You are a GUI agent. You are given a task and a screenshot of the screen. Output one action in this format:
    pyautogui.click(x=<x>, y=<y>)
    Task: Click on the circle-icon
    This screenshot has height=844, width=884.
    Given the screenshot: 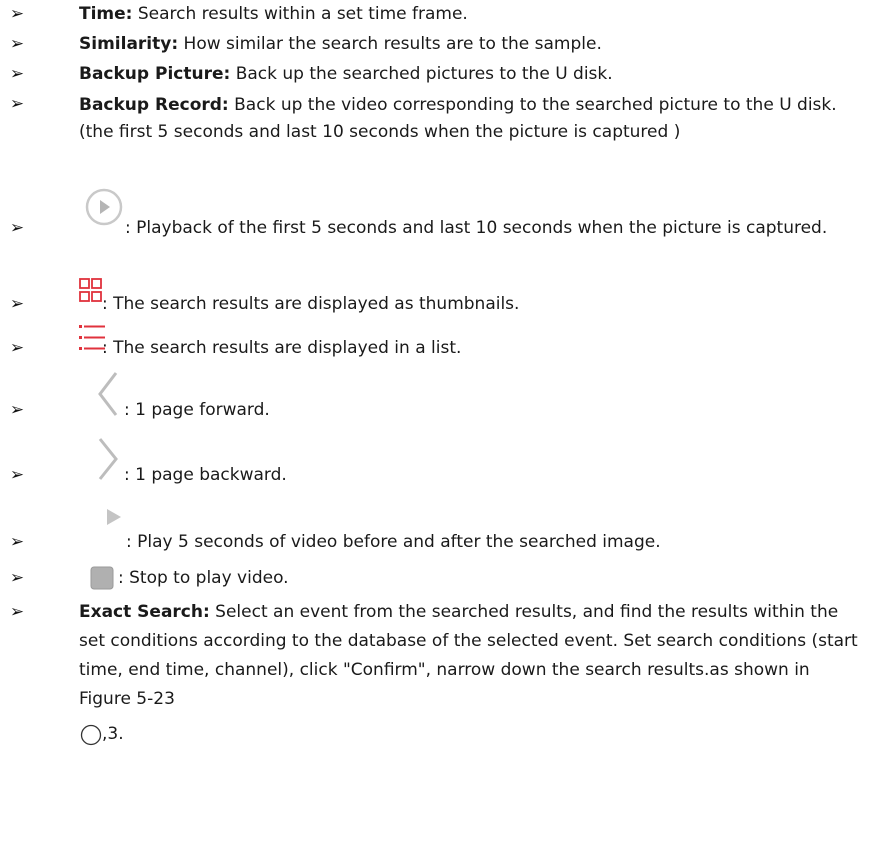 What is the action you would take?
    pyautogui.click(x=91, y=735)
    